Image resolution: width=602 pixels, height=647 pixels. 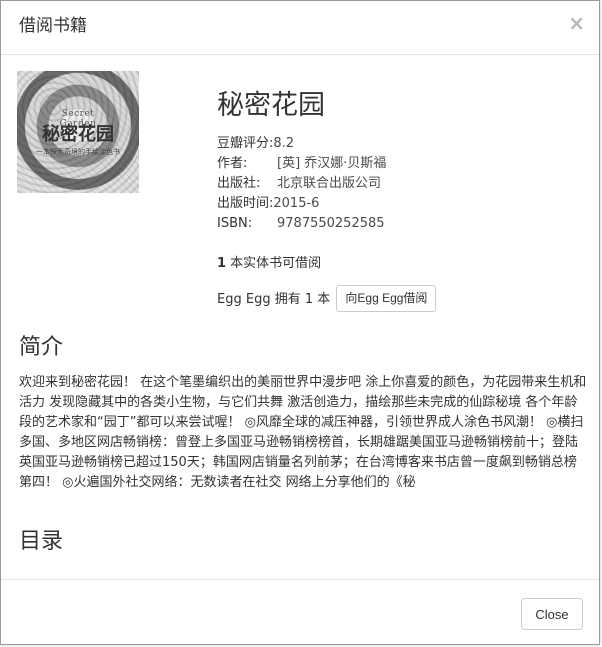 I want to click on availability-text: 1 本实体书可借阅, so click(x=269, y=264).